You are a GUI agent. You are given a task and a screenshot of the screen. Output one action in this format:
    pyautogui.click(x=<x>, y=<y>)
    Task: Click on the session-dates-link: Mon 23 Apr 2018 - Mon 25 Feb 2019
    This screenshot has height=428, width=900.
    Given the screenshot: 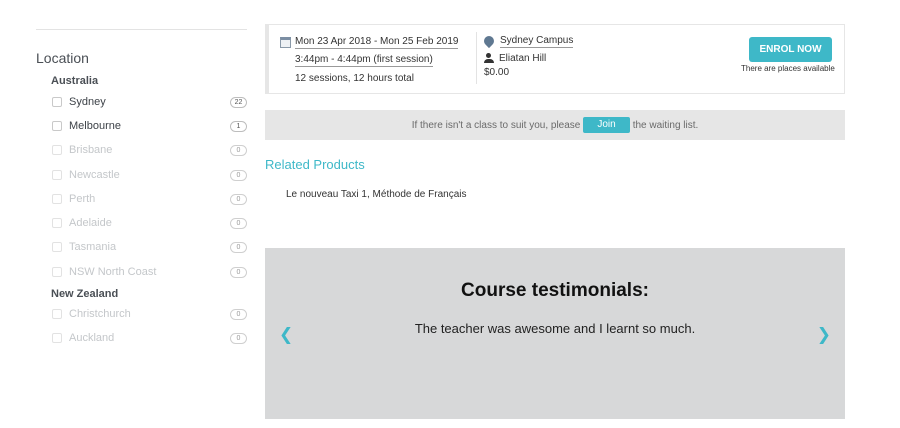 What is the action you would take?
    pyautogui.click(x=377, y=42)
    